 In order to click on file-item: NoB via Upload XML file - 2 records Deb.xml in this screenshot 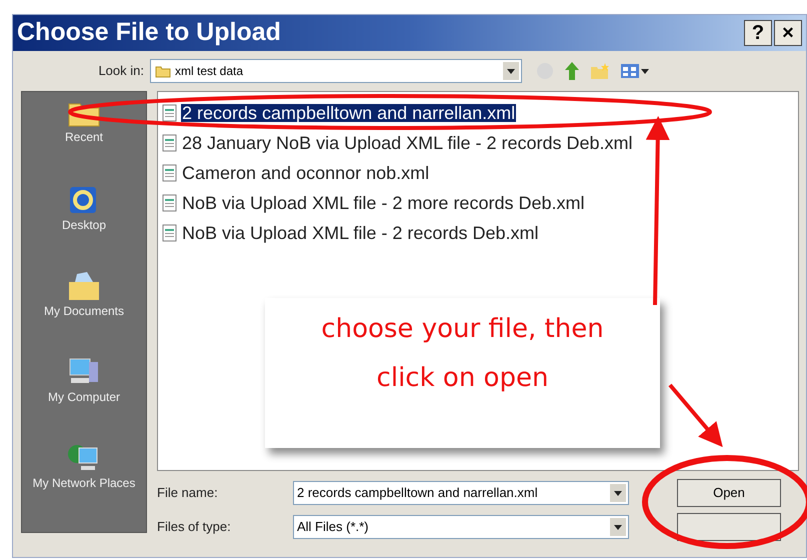, I will do `click(360, 233)`.